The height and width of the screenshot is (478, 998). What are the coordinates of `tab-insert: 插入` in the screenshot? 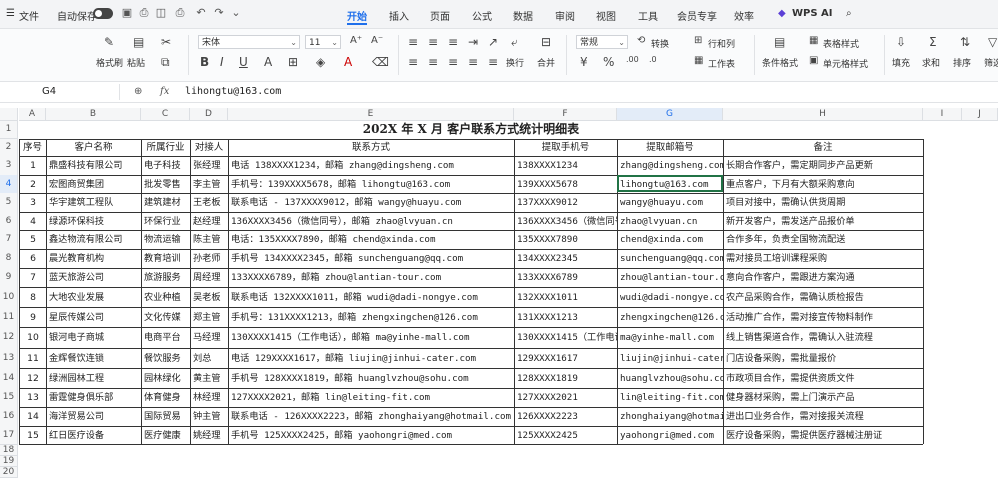 It's located at (399, 15).